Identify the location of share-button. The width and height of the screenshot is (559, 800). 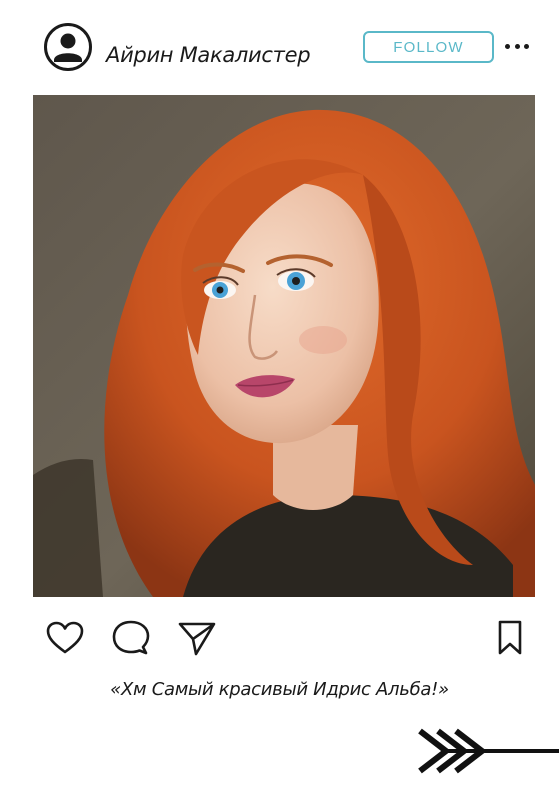
(197, 639).